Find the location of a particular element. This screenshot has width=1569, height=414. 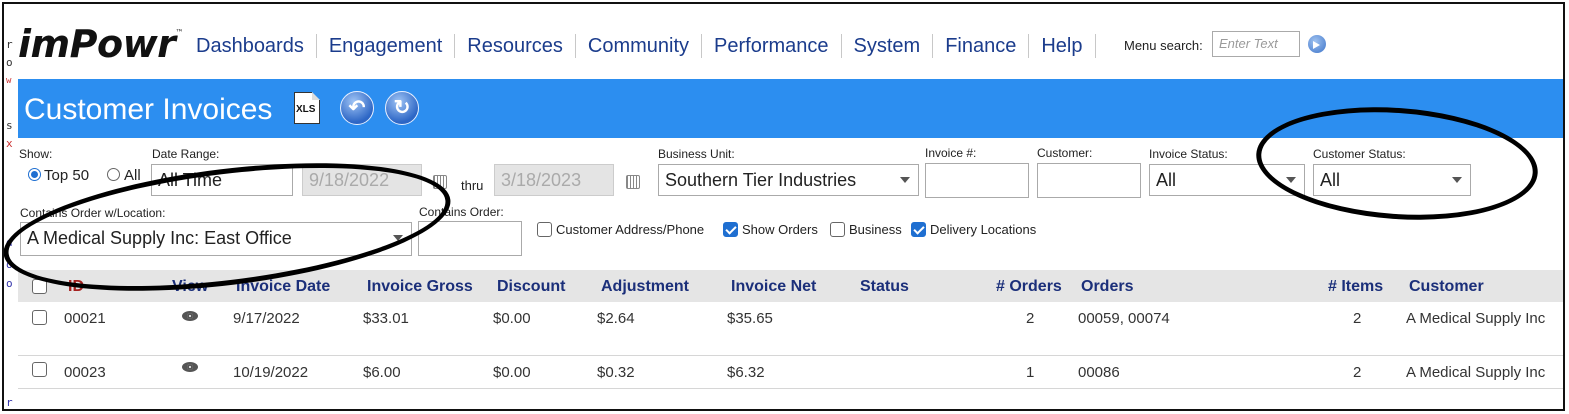

gutter-char: s is located at coordinates (9, 125).